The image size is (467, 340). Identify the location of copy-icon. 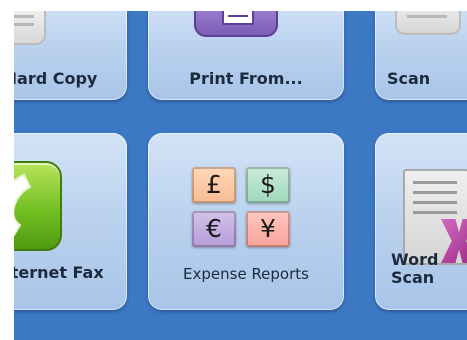
(30, 28).